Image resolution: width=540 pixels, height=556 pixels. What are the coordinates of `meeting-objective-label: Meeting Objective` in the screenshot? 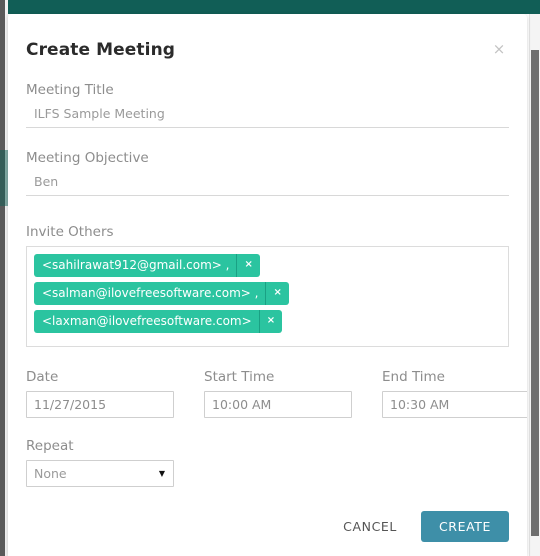 It's located at (87, 158).